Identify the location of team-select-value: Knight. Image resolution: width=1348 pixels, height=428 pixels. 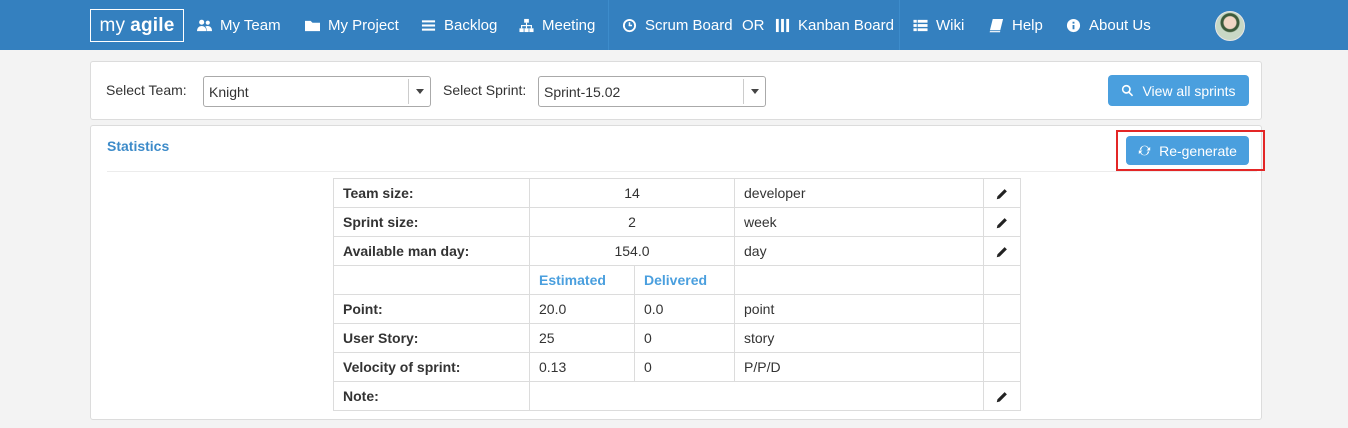
(229, 92).